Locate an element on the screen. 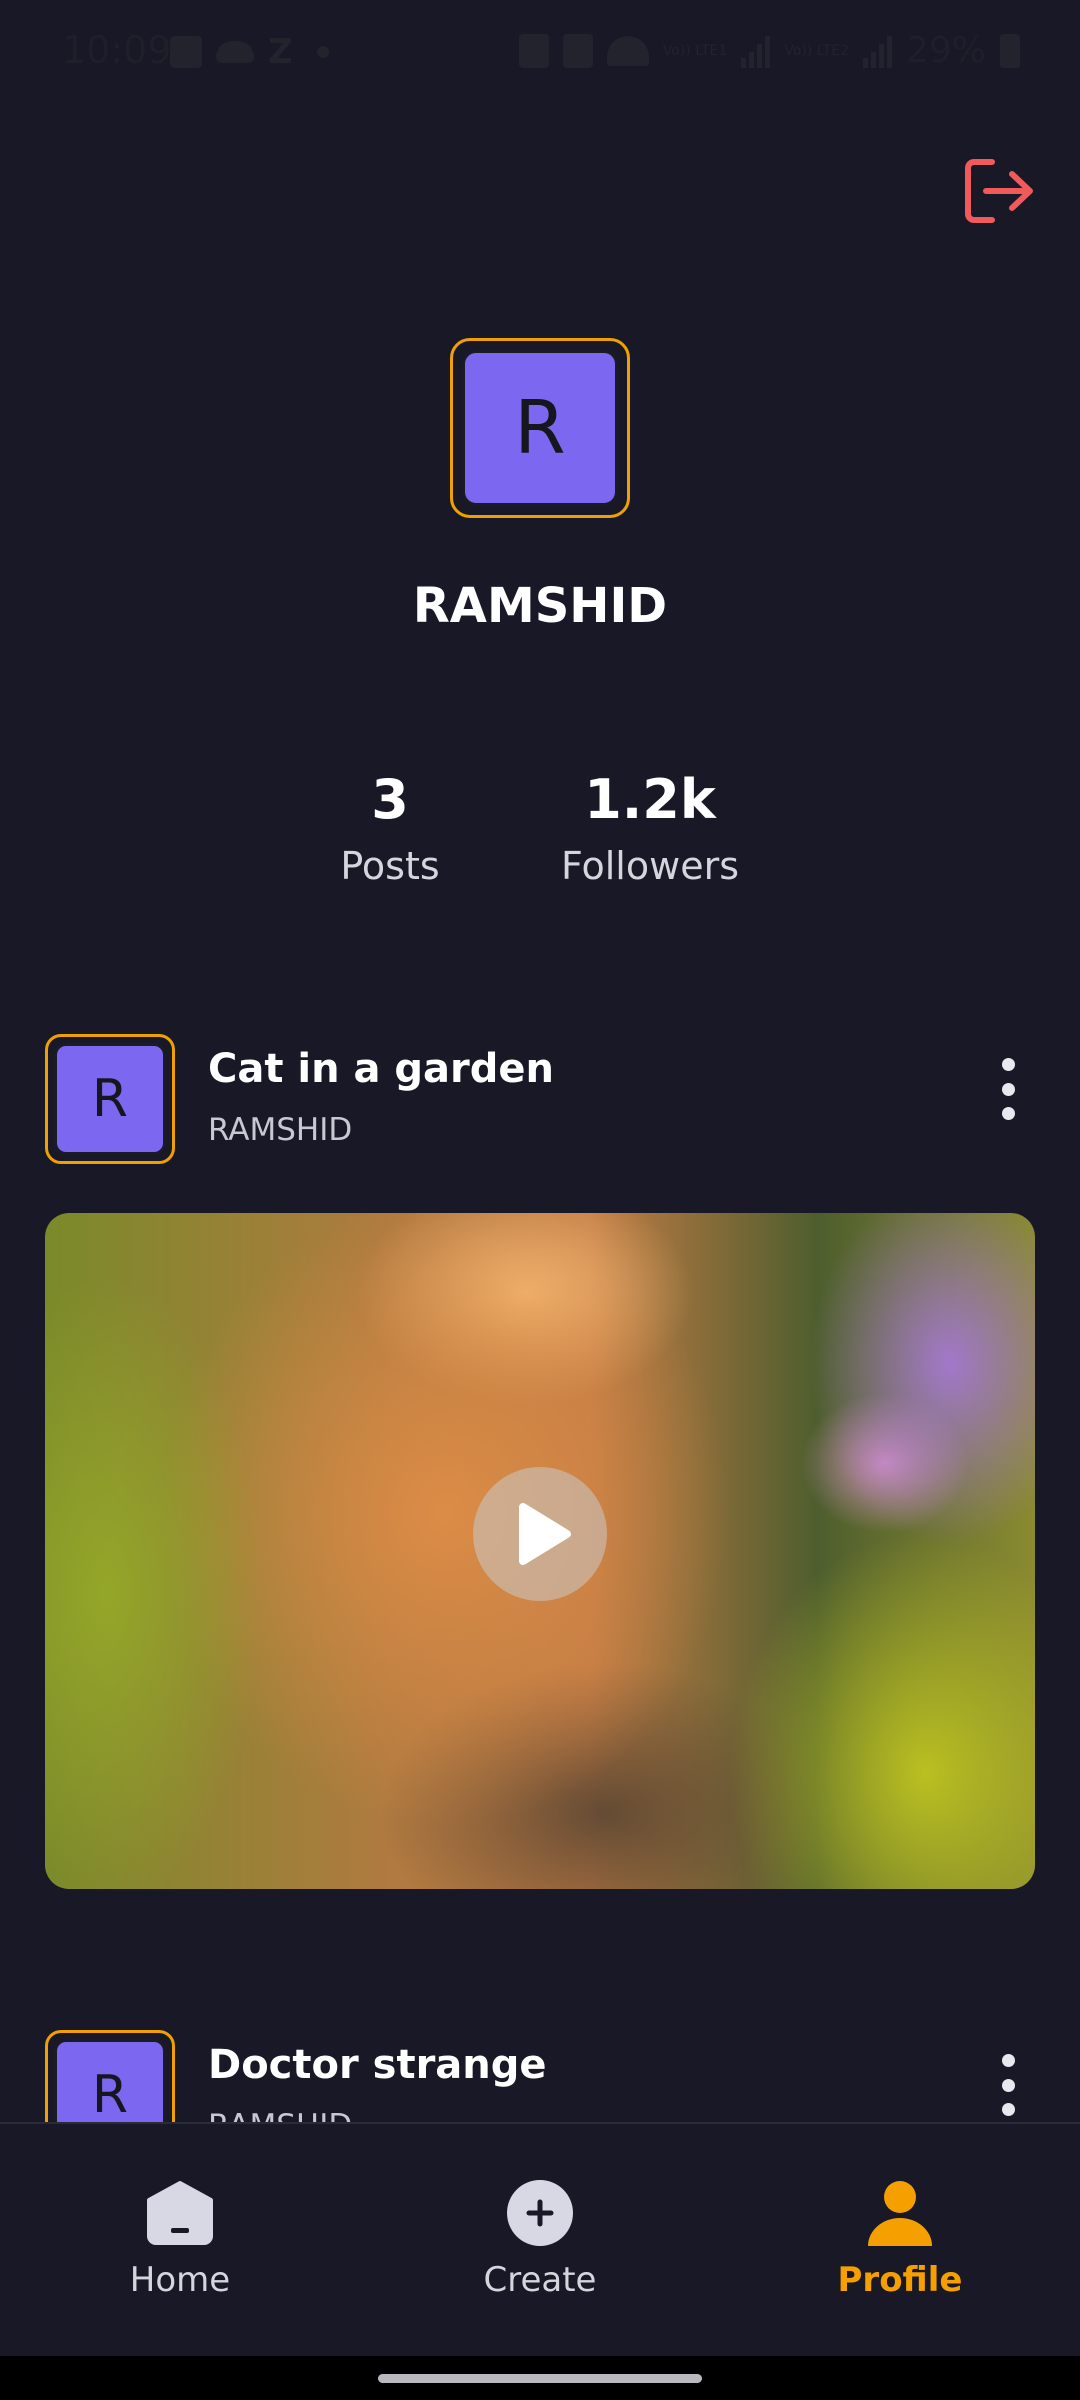  post-author-avatar: R is located at coordinates (110, 1099).